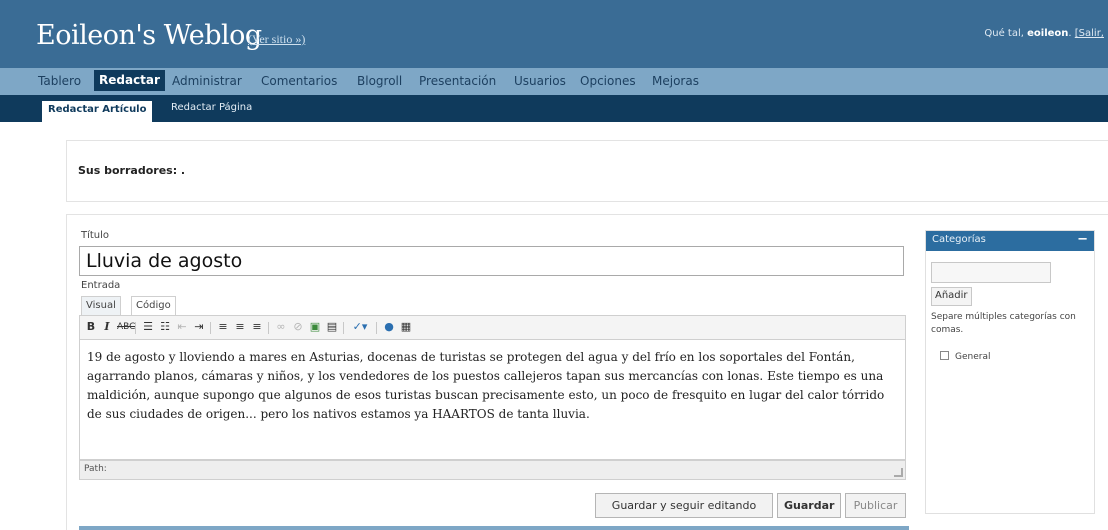 The image size is (1108, 530). Describe the element at coordinates (675, 81) in the screenshot. I see `nav-item-mejoras: Mejoras` at that location.